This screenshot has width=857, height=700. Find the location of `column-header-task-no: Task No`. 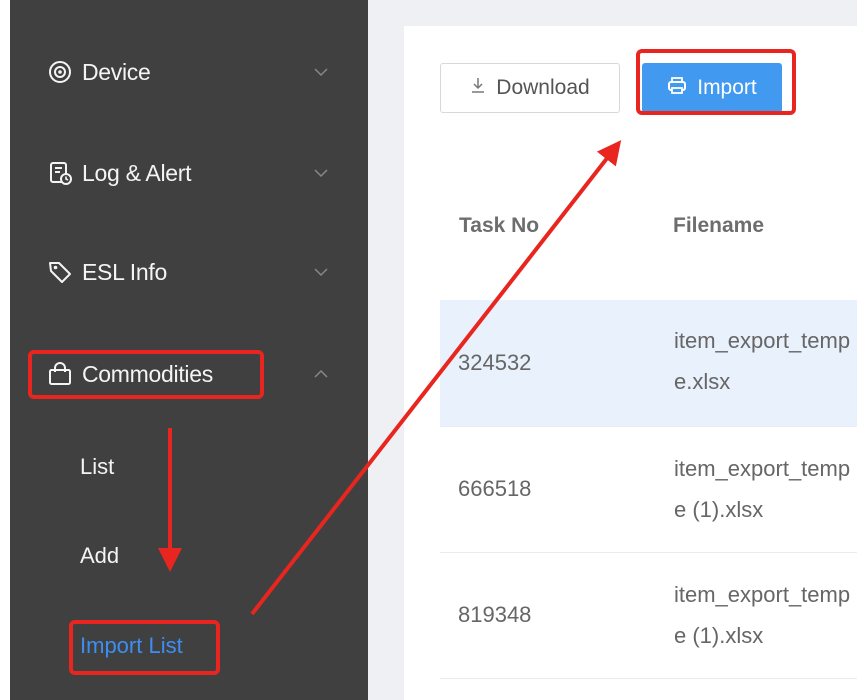

column-header-task-no: Task No is located at coordinates (499, 225).